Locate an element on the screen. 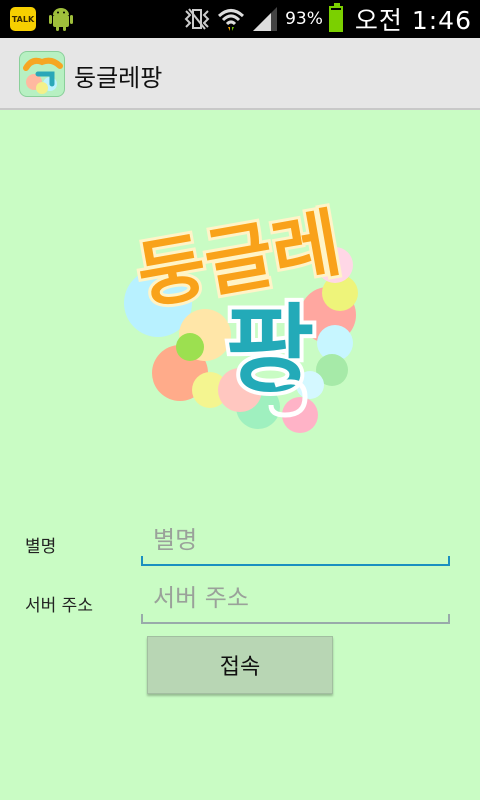  action-bar: 둥글레팡 is located at coordinates (240, 74).